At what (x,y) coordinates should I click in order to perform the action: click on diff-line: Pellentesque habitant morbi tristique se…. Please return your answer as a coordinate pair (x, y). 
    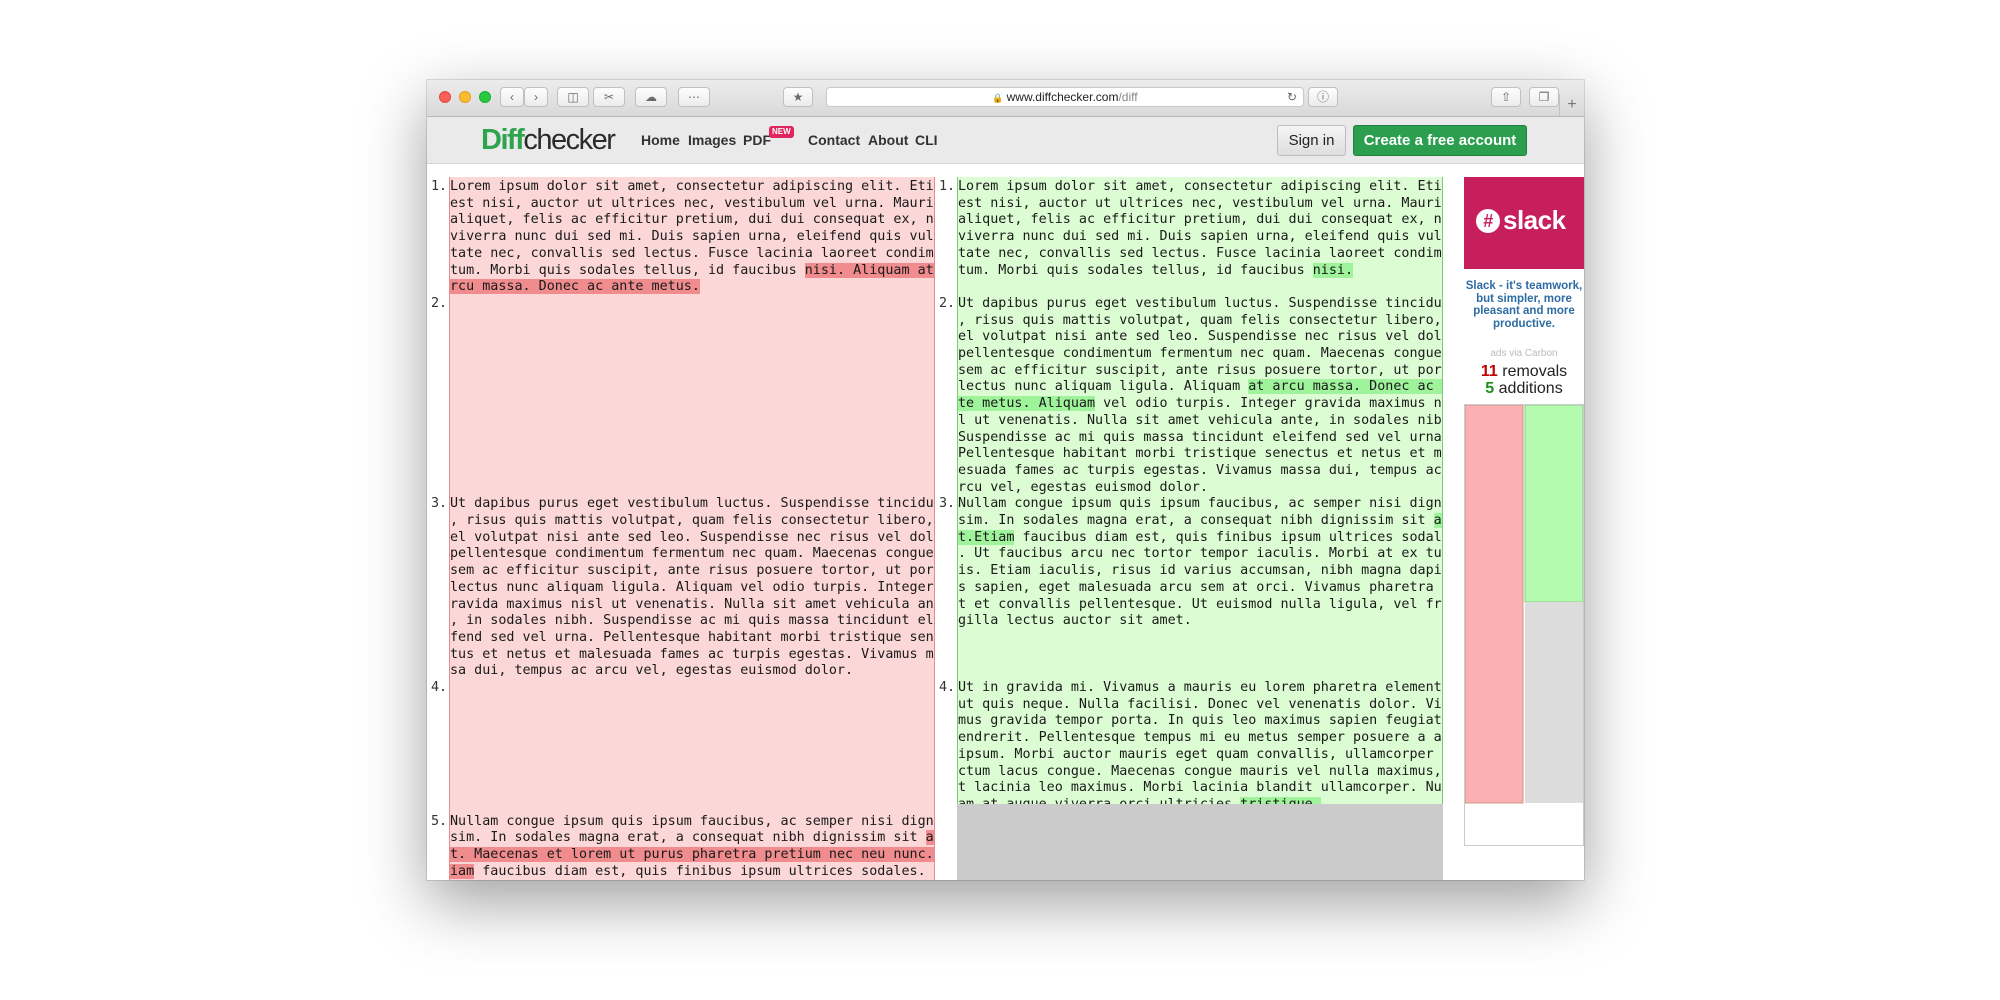
    Looking at the image, I should click on (1200, 454).